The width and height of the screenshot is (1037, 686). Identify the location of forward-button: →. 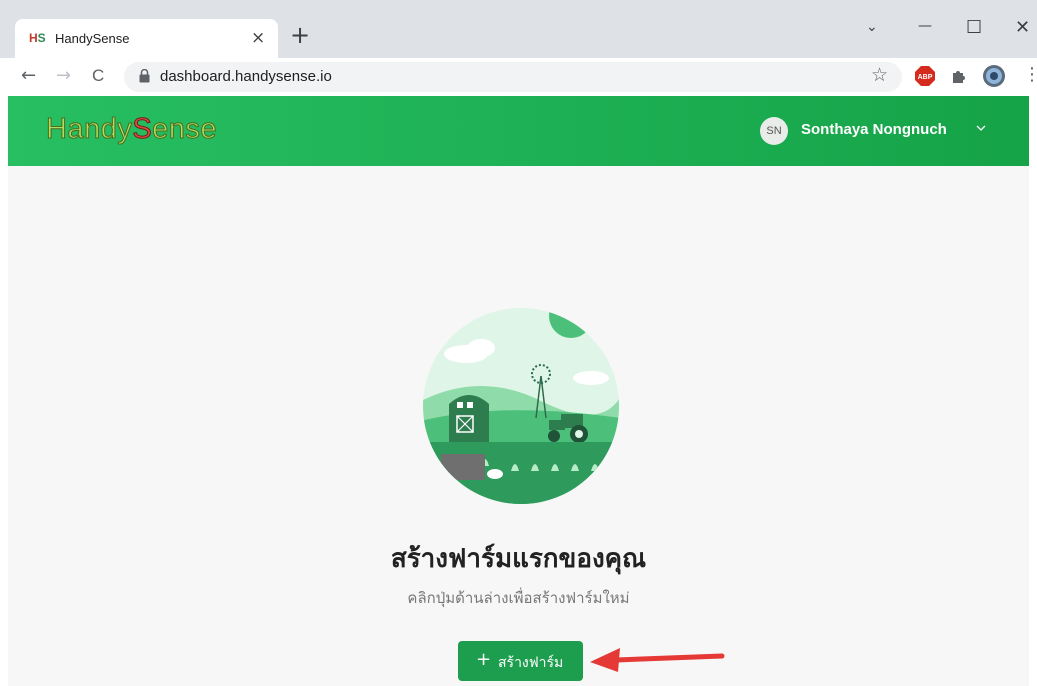
(63, 75).